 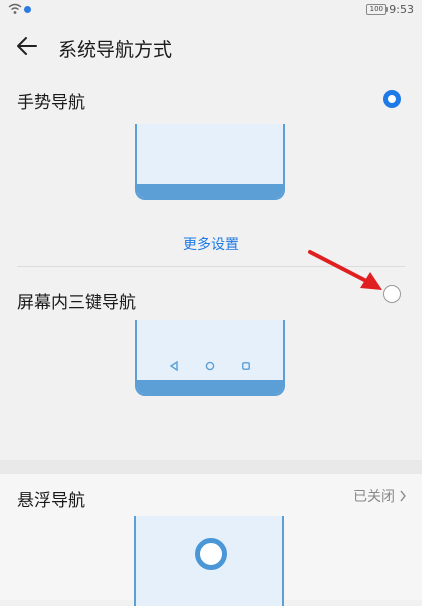 What do you see at coordinates (15, 8) in the screenshot?
I see `wifi-icon` at bounding box center [15, 8].